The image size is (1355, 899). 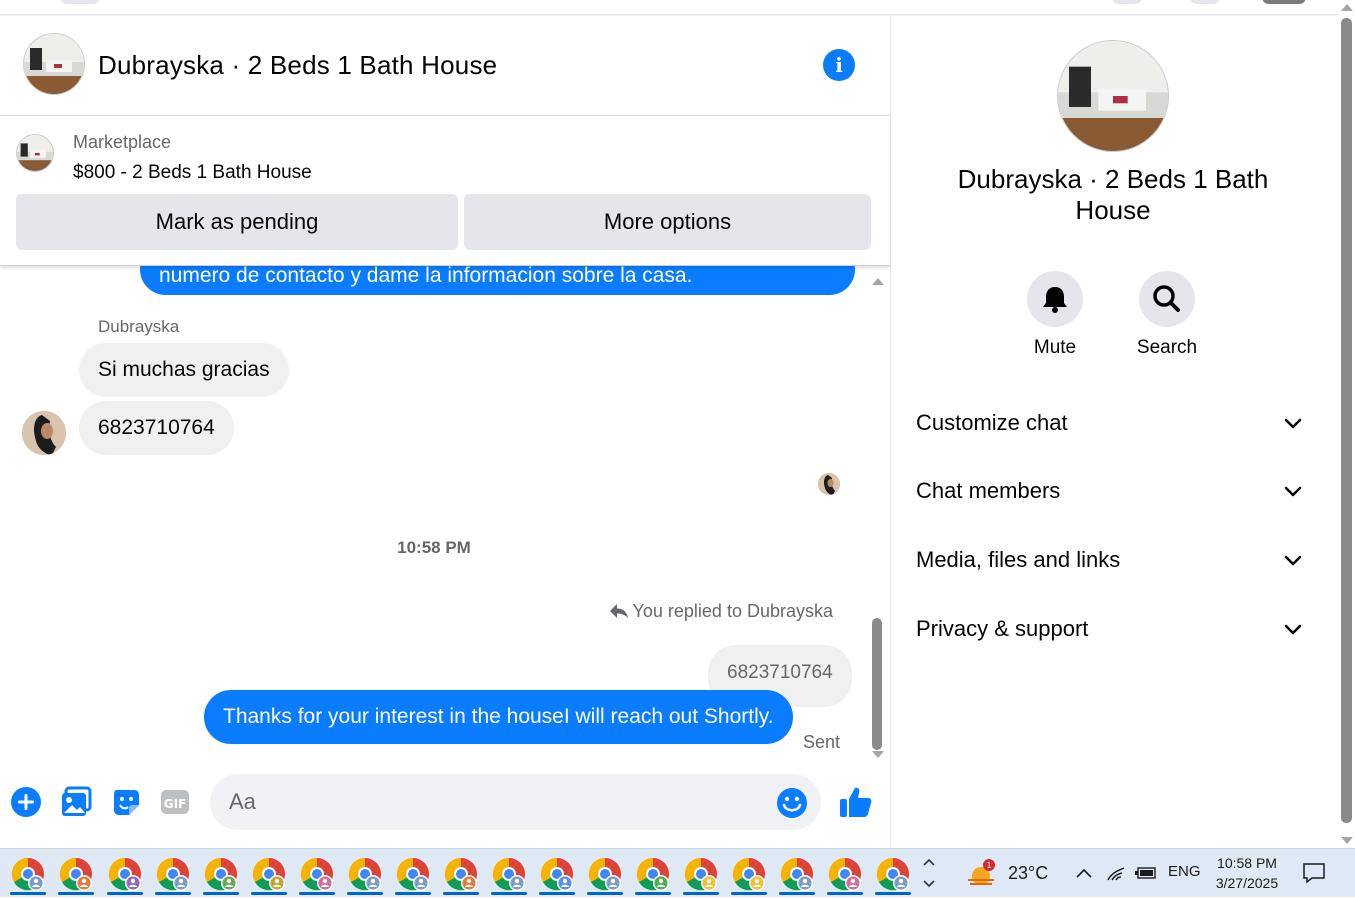 What do you see at coordinates (1116, 873) in the screenshot?
I see `wifi-icon` at bounding box center [1116, 873].